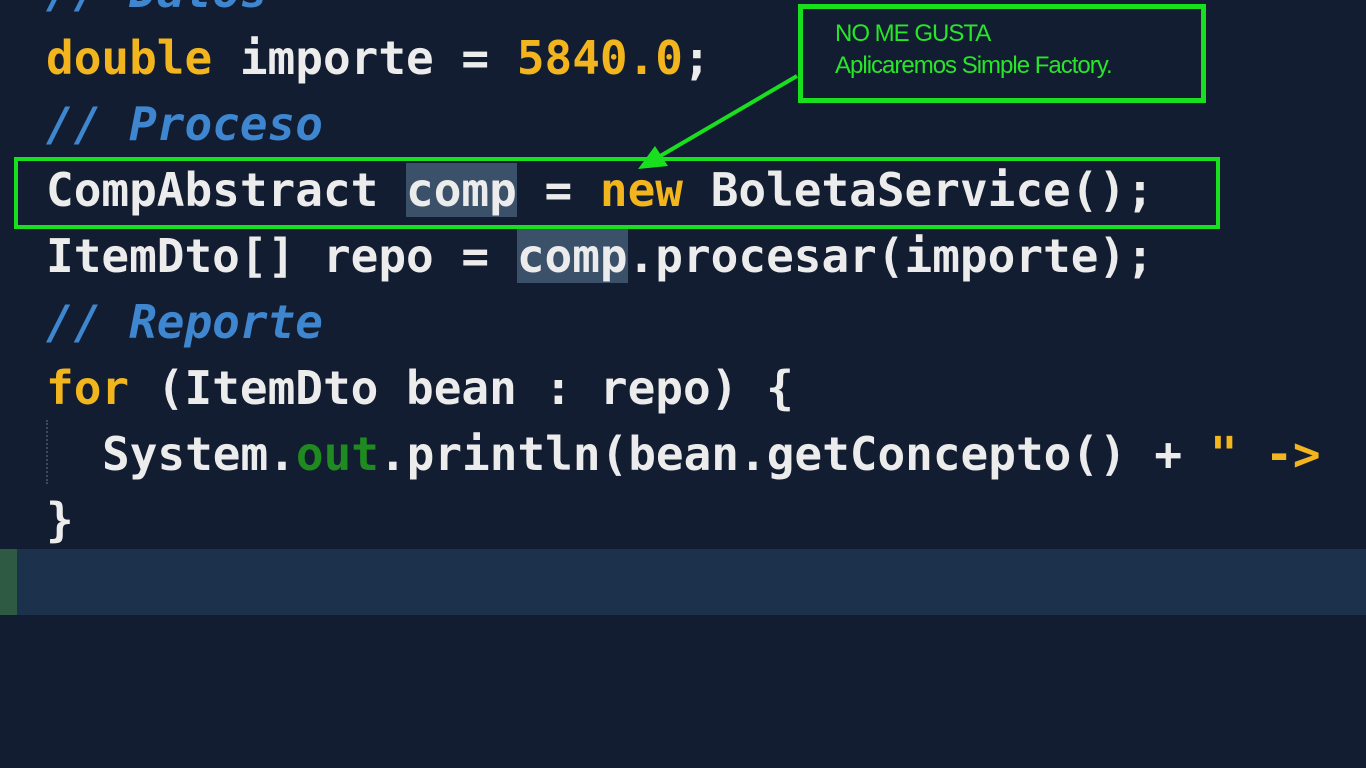 The width and height of the screenshot is (1366, 768). What do you see at coordinates (974, 65) in the screenshot?
I see `annotation-line-2: Aplicaremos Simple Factory.` at bounding box center [974, 65].